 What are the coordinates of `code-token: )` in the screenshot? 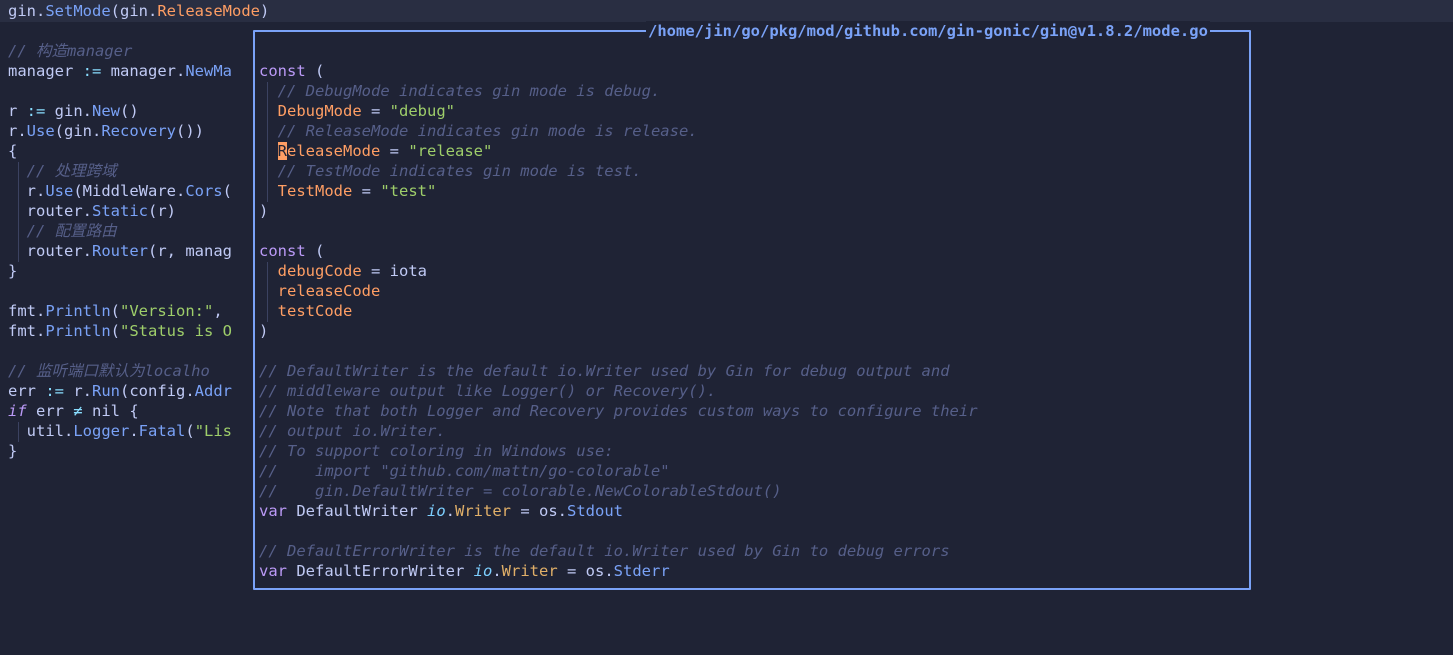 It's located at (264, 211).